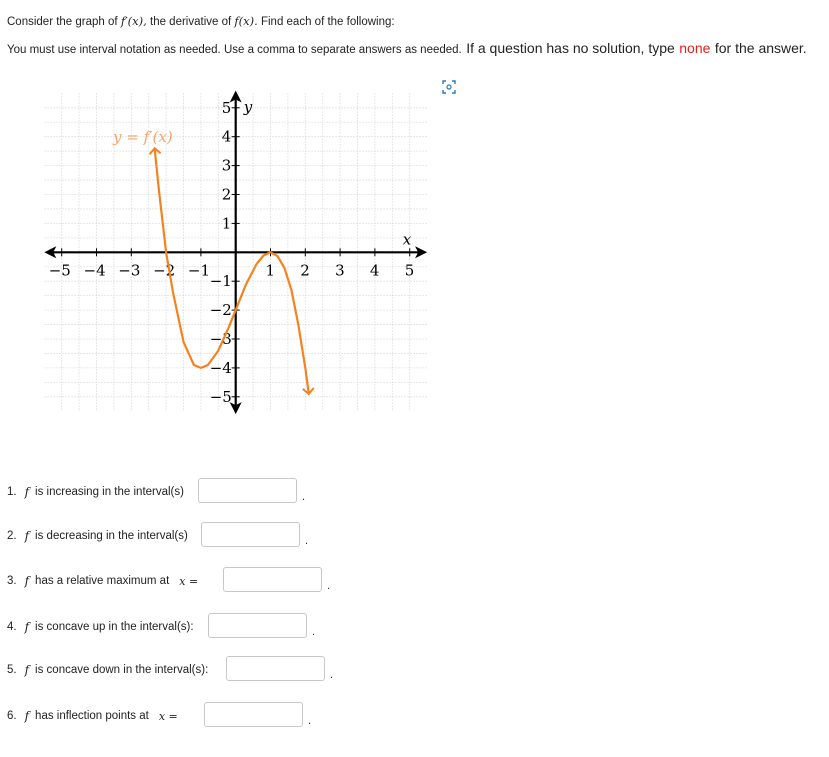 The height and width of the screenshot is (757, 829). Describe the element at coordinates (111, 536) in the screenshot. I see `question-text: is decreasing in the interval(s)` at that location.